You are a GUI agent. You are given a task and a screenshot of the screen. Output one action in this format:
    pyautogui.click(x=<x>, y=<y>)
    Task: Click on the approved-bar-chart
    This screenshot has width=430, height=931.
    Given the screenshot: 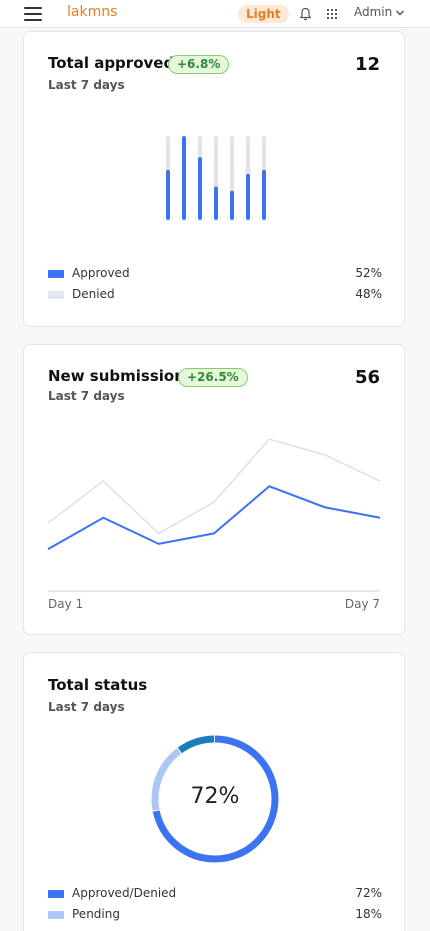 What is the action you would take?
    pyautogui.click(x=216, y=178)
    